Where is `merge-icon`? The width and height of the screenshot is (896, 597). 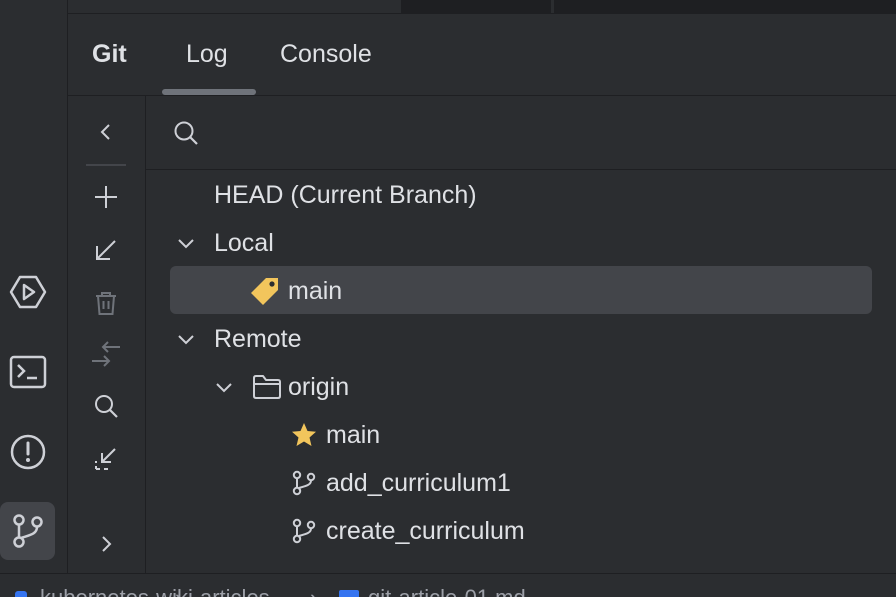 merge-icon is located at coordinates (106, 354).